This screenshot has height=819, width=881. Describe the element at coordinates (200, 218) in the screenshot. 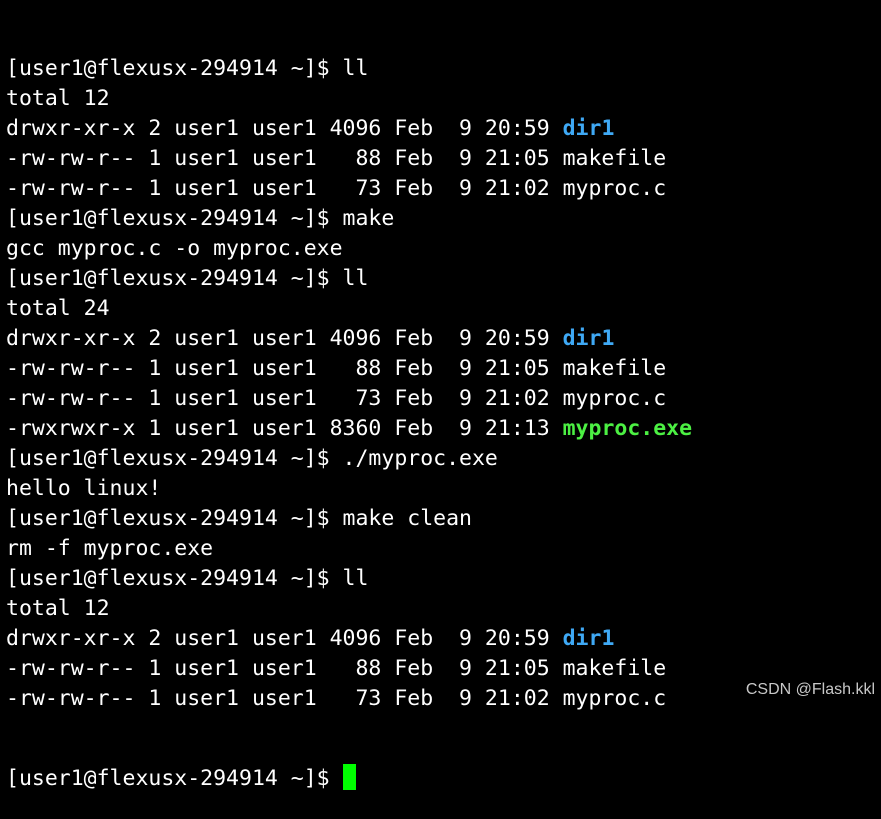

I see `prompt-command: [user1@flexusx-294914 ~]$ make` at that location.